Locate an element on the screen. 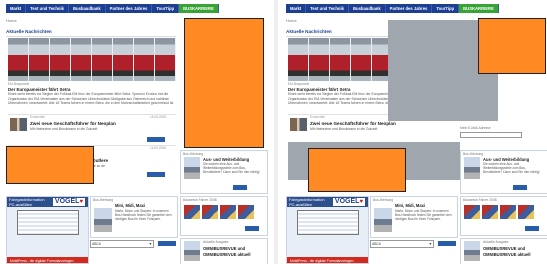 The width and height of the screenshot is (547, 264). story-date: 14.05.2008 is located at coordinates (158, 148).